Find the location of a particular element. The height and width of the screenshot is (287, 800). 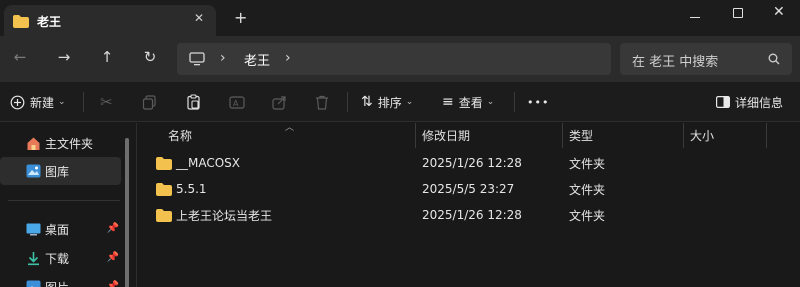

delete-icon is located at coordinates (322, 102).